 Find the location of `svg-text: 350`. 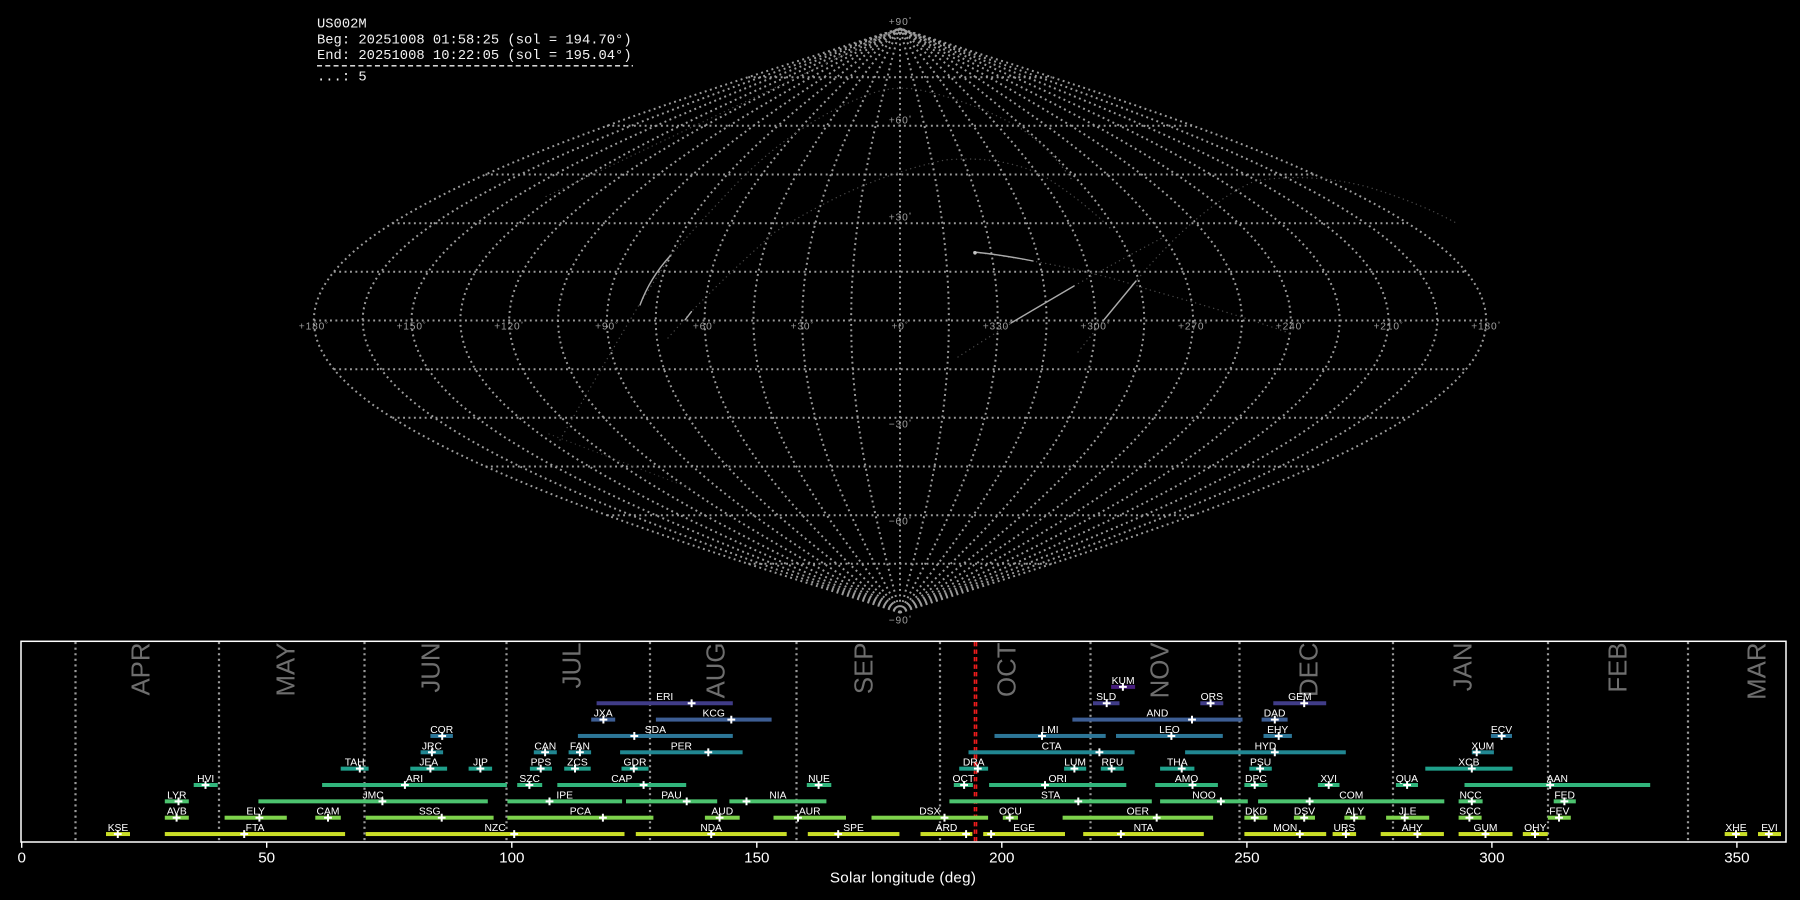

svg-text: 350 is located at coordinates (1736, 857).